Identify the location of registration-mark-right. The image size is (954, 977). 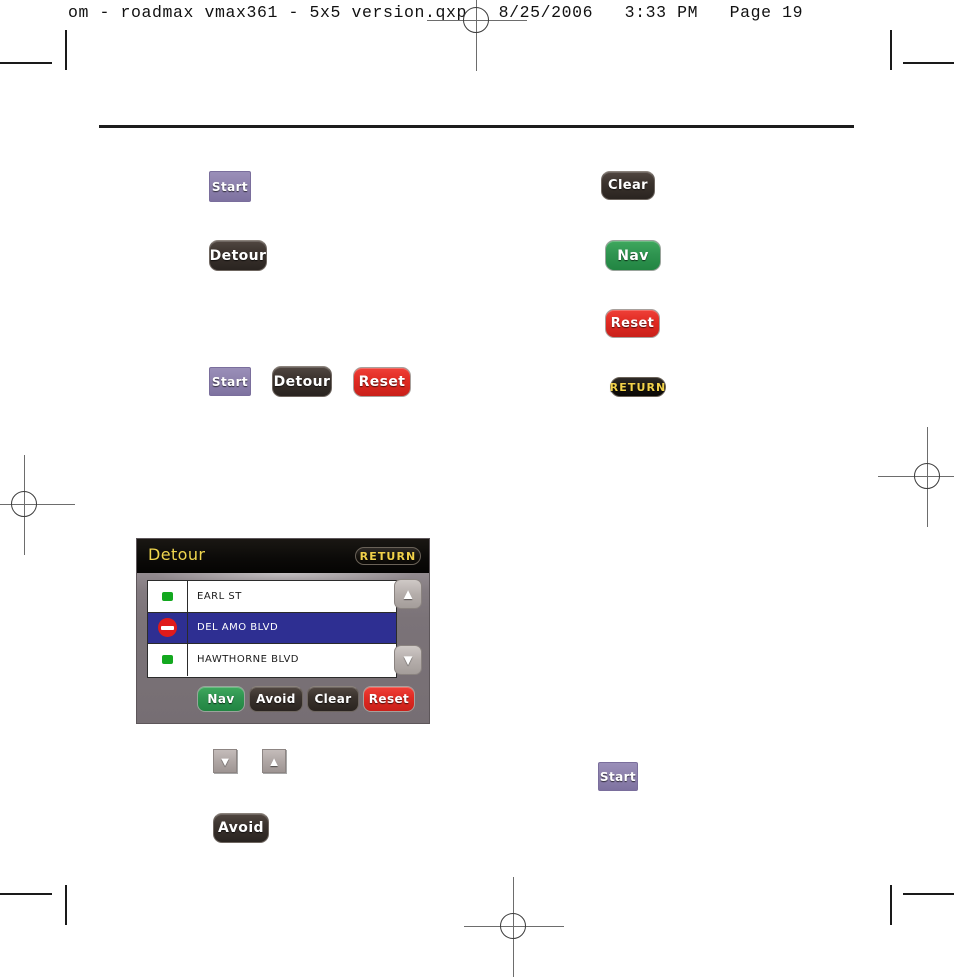
(916, 477).